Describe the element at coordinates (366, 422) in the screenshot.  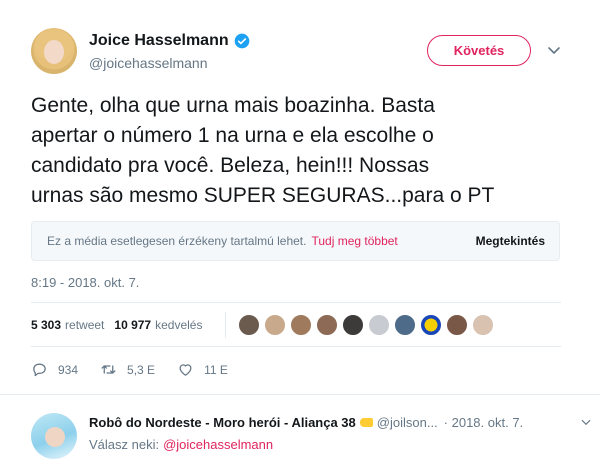
I see `hand-emoji-icon` at that location.